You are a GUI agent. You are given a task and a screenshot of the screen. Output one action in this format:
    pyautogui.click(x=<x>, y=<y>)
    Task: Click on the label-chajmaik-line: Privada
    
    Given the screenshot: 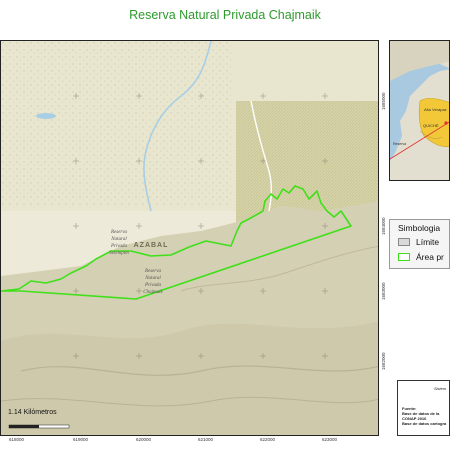 What is the action you would take?
    pyautogui.click(x=153, y=285)
    